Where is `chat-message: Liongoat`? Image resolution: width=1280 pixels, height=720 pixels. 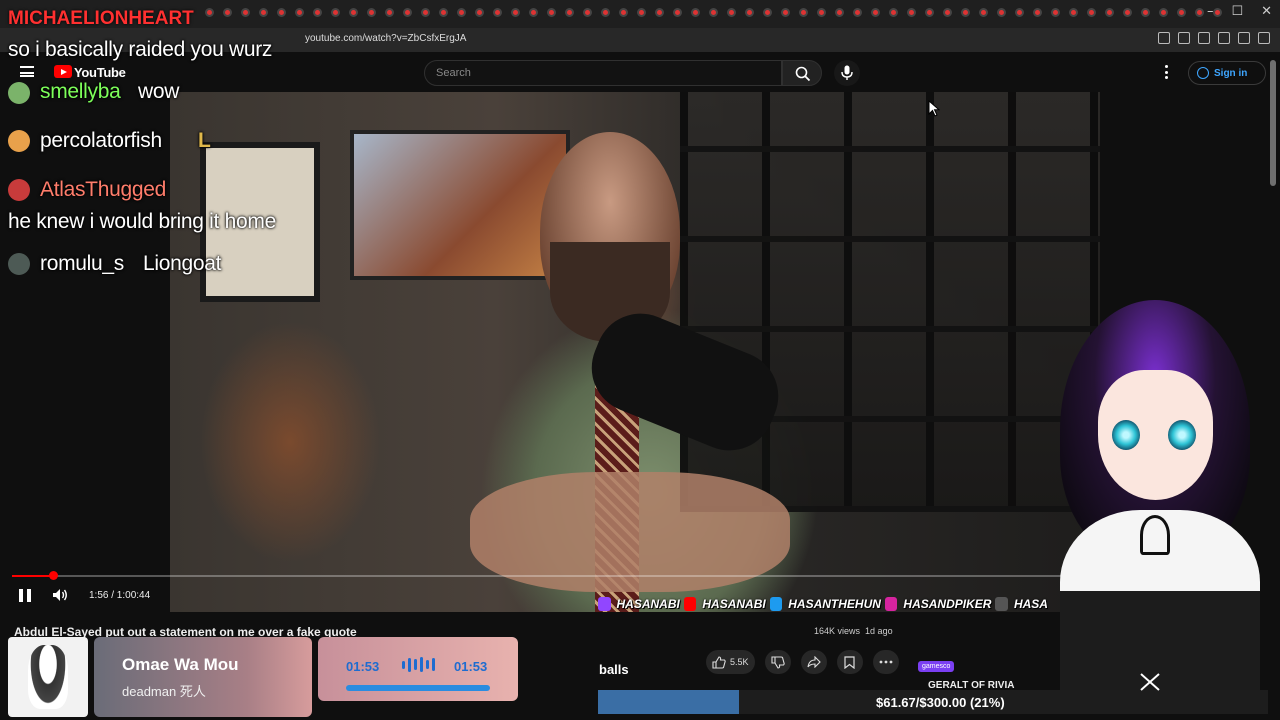 chat-message: Liongoat is located at coordinates (182, 263).